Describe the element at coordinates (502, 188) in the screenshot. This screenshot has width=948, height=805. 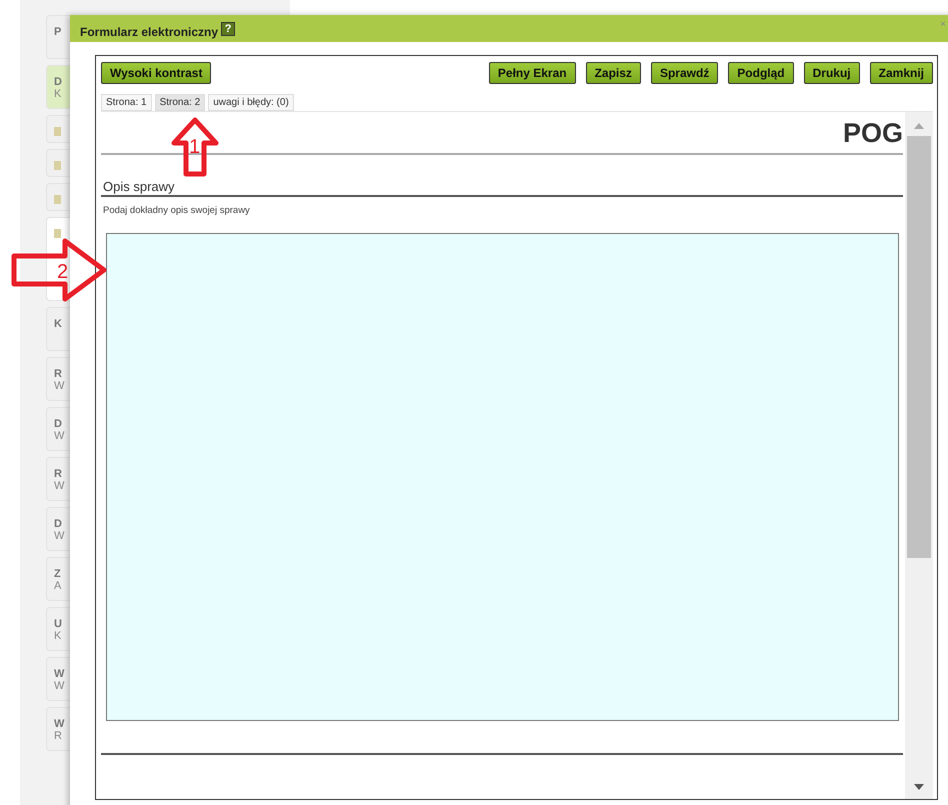
I see `section-title: Opis sprawy` at that location.